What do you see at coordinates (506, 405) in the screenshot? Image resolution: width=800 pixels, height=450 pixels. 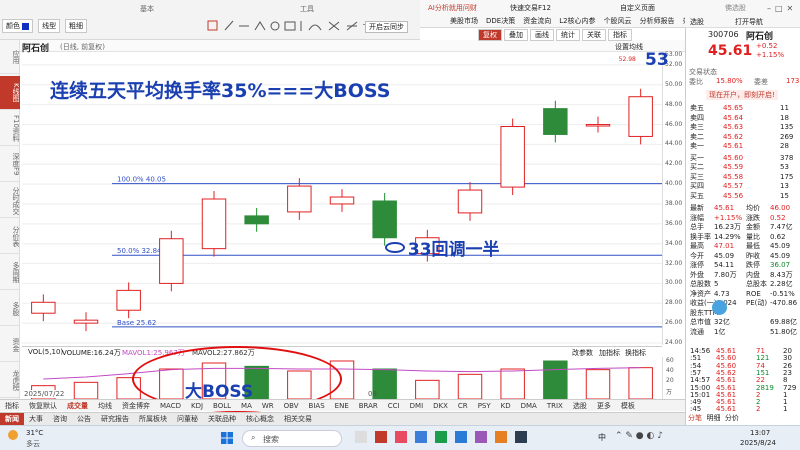 I see `indicator-tab-19: KD` at bounding box center [506, 405].